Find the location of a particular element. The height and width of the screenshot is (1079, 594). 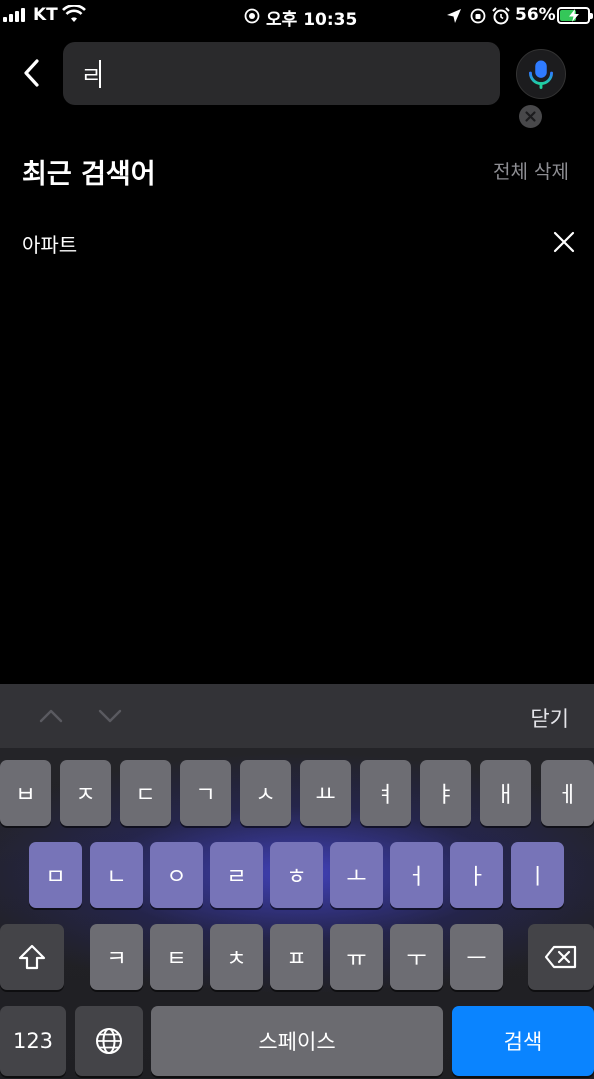

key: ㅋ is located at coordinates (116, 957).